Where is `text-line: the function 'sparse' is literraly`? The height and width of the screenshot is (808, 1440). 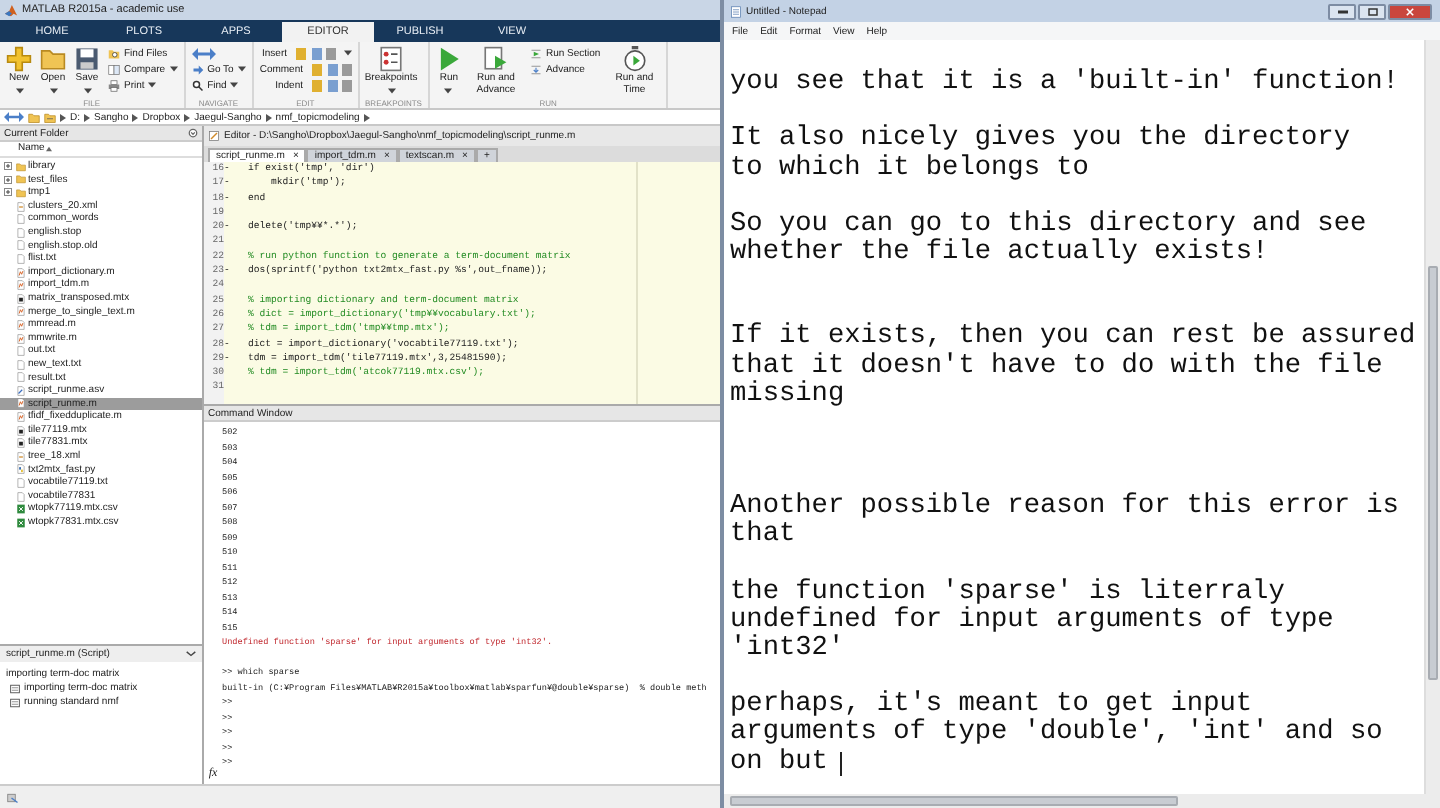 text-line: the function 'sparse' is literraly is located at coordinates (1007, 593).